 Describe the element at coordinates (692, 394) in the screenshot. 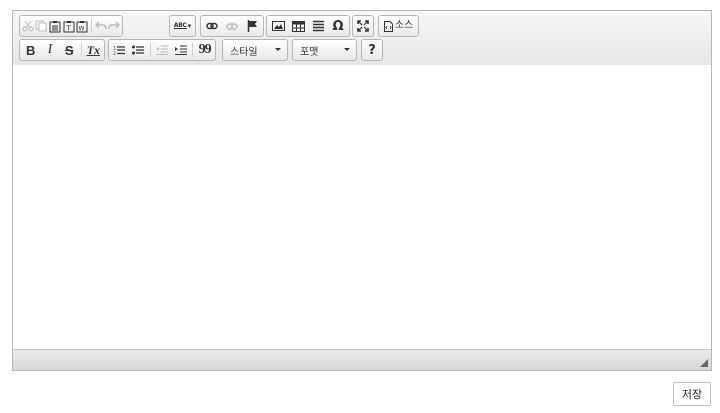

I see `save-button: 저장` at that location.